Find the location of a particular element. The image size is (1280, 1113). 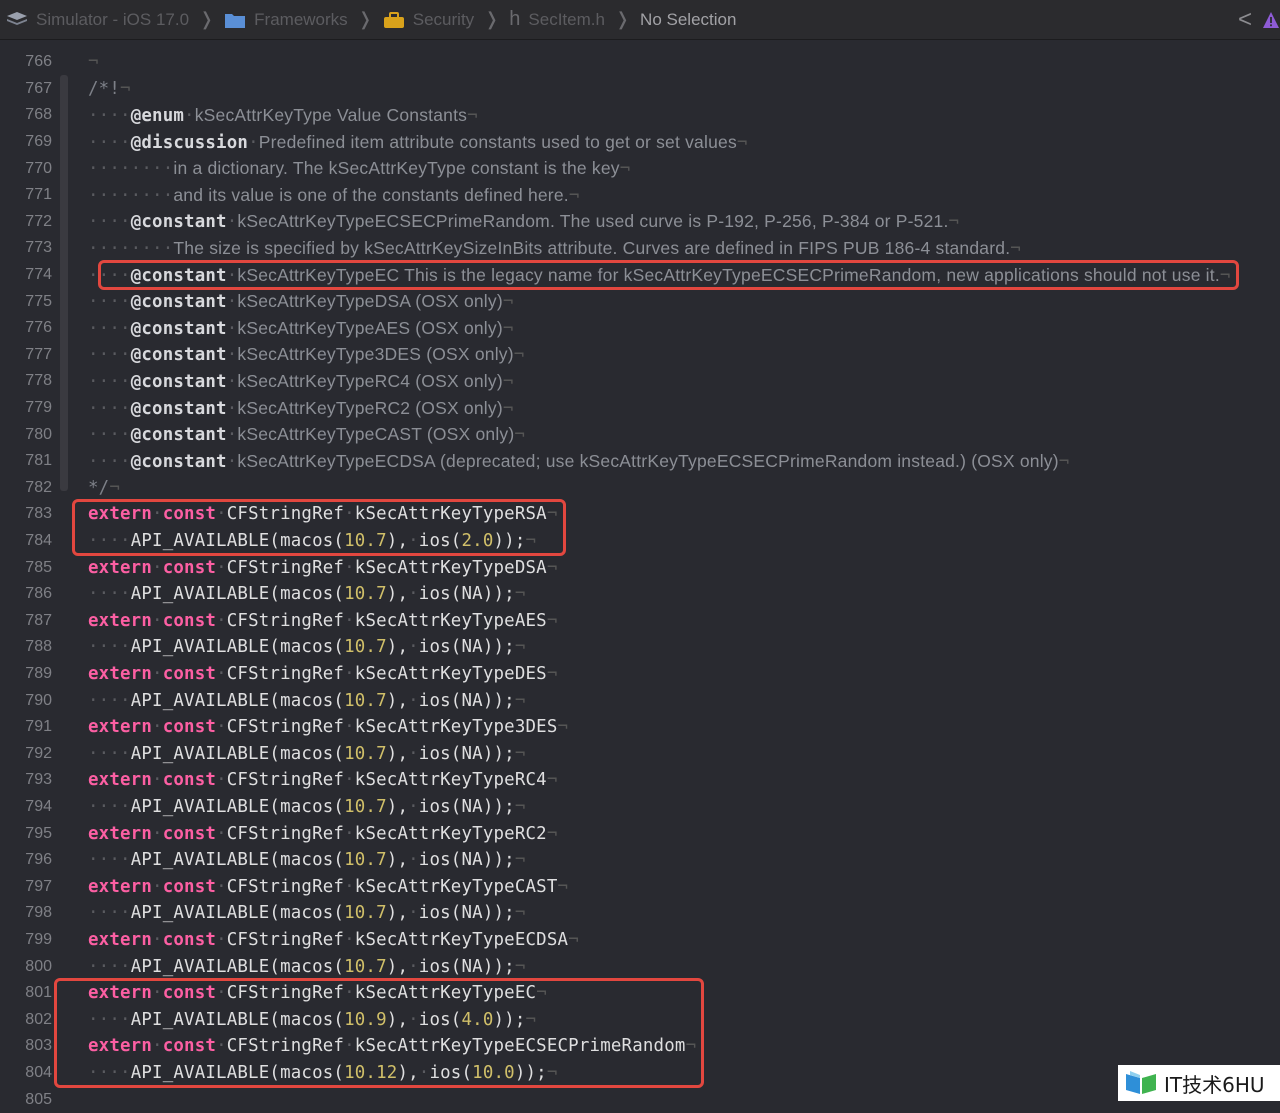

code-text: ¬ is located at coordinates (93, 62).